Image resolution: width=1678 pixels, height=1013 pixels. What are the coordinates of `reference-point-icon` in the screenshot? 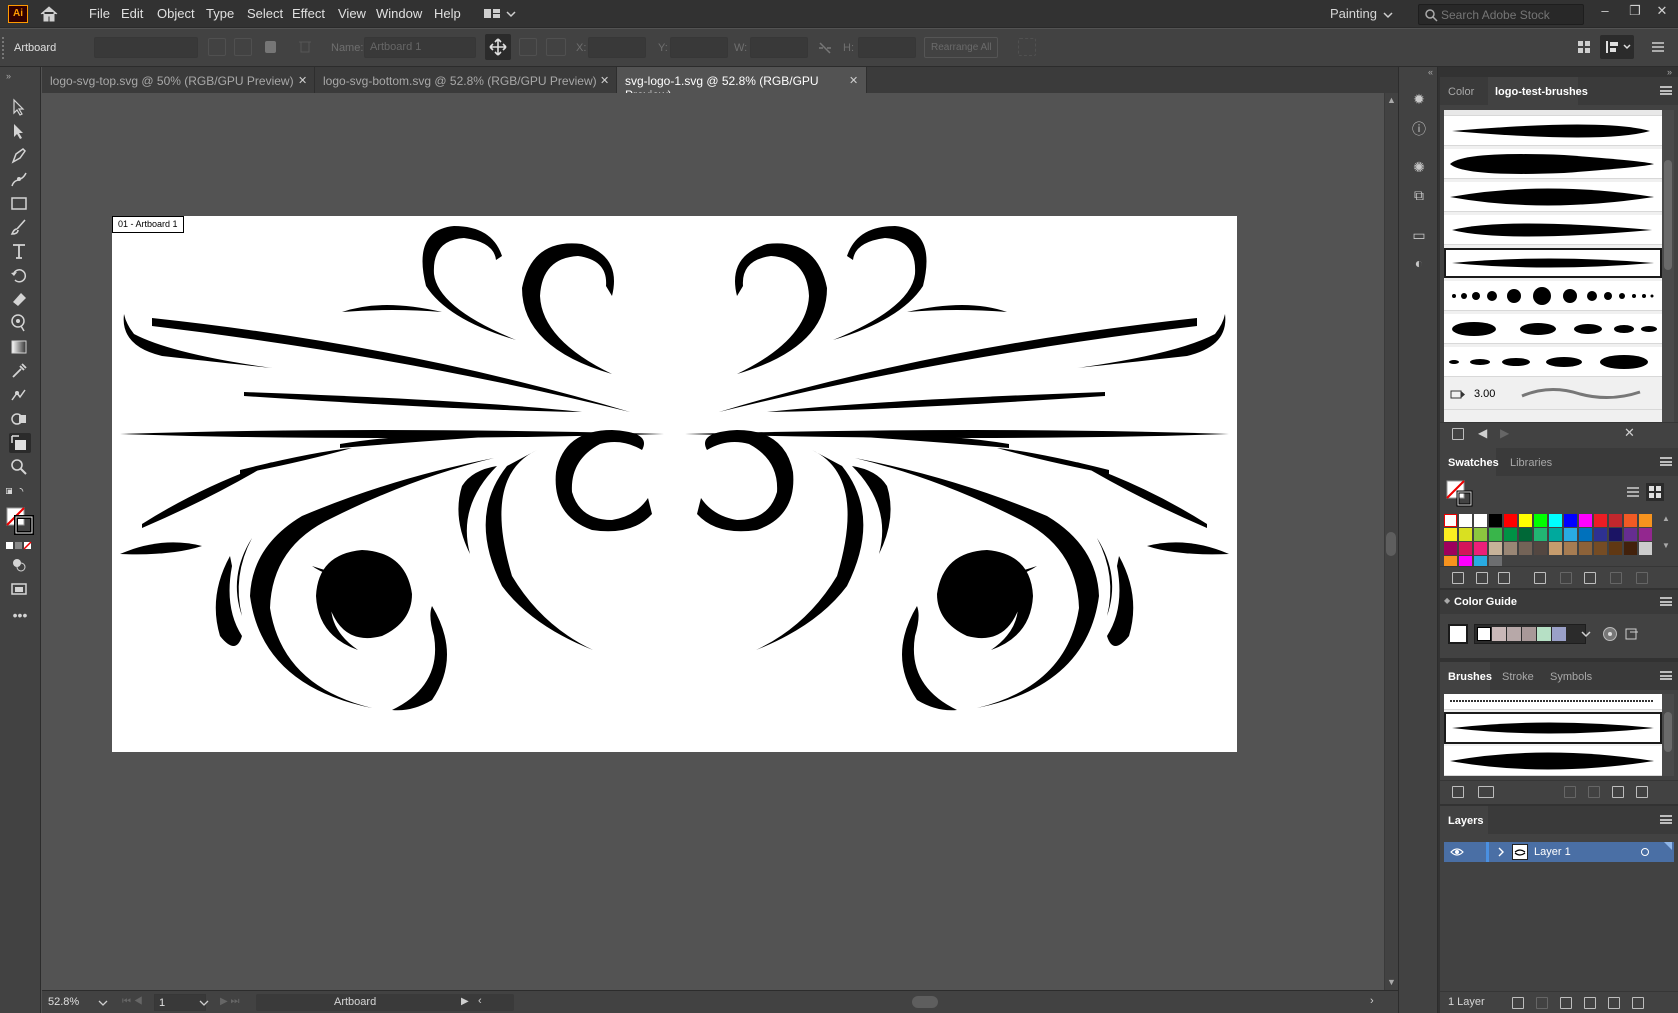 It's located at (556, 47).